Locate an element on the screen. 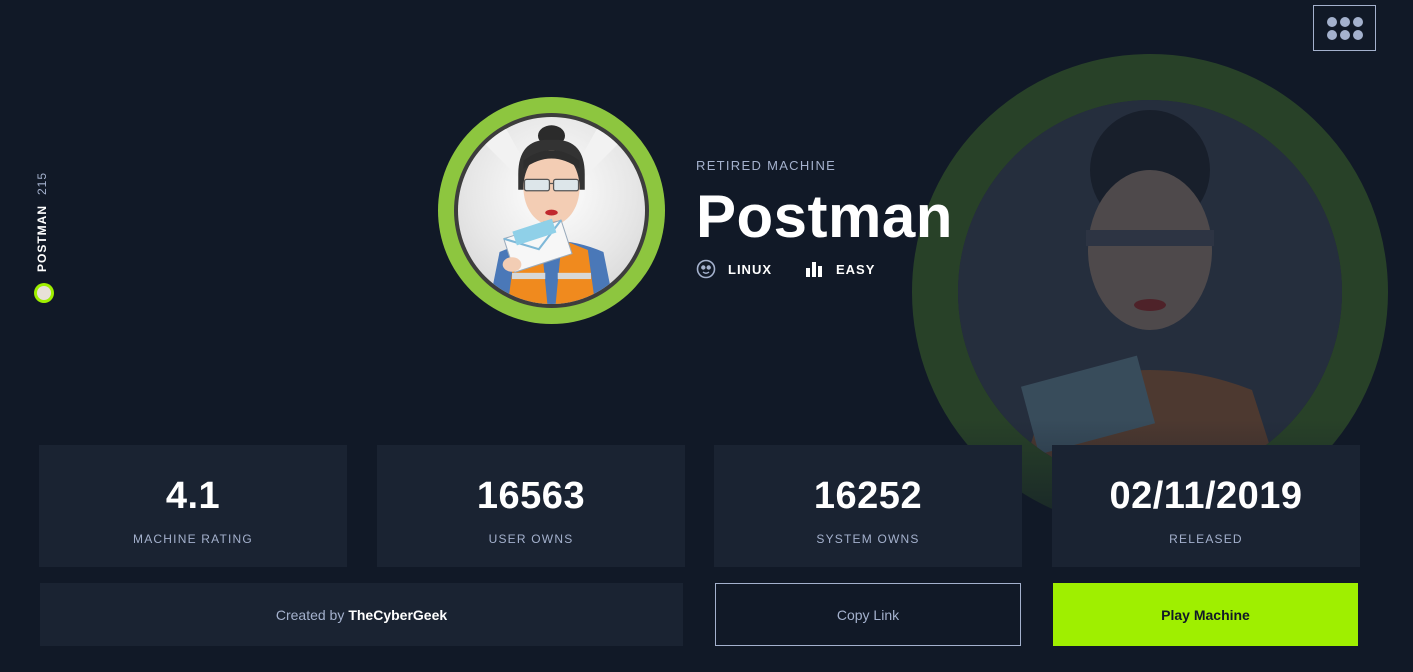 The height and width of the screenshot is (672, 1413). sidebar-machine-name: POSTMAN is located at coordinates (42, 238).